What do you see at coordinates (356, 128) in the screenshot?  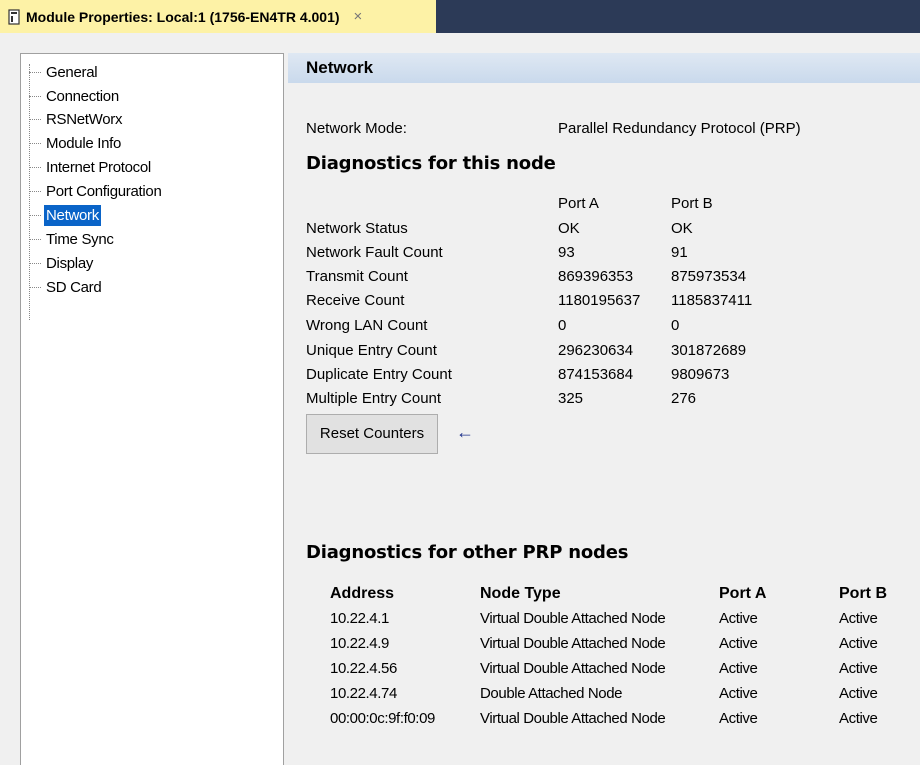 I see `network-mode-label: Network Mode:` at bounding box center [356, 128].